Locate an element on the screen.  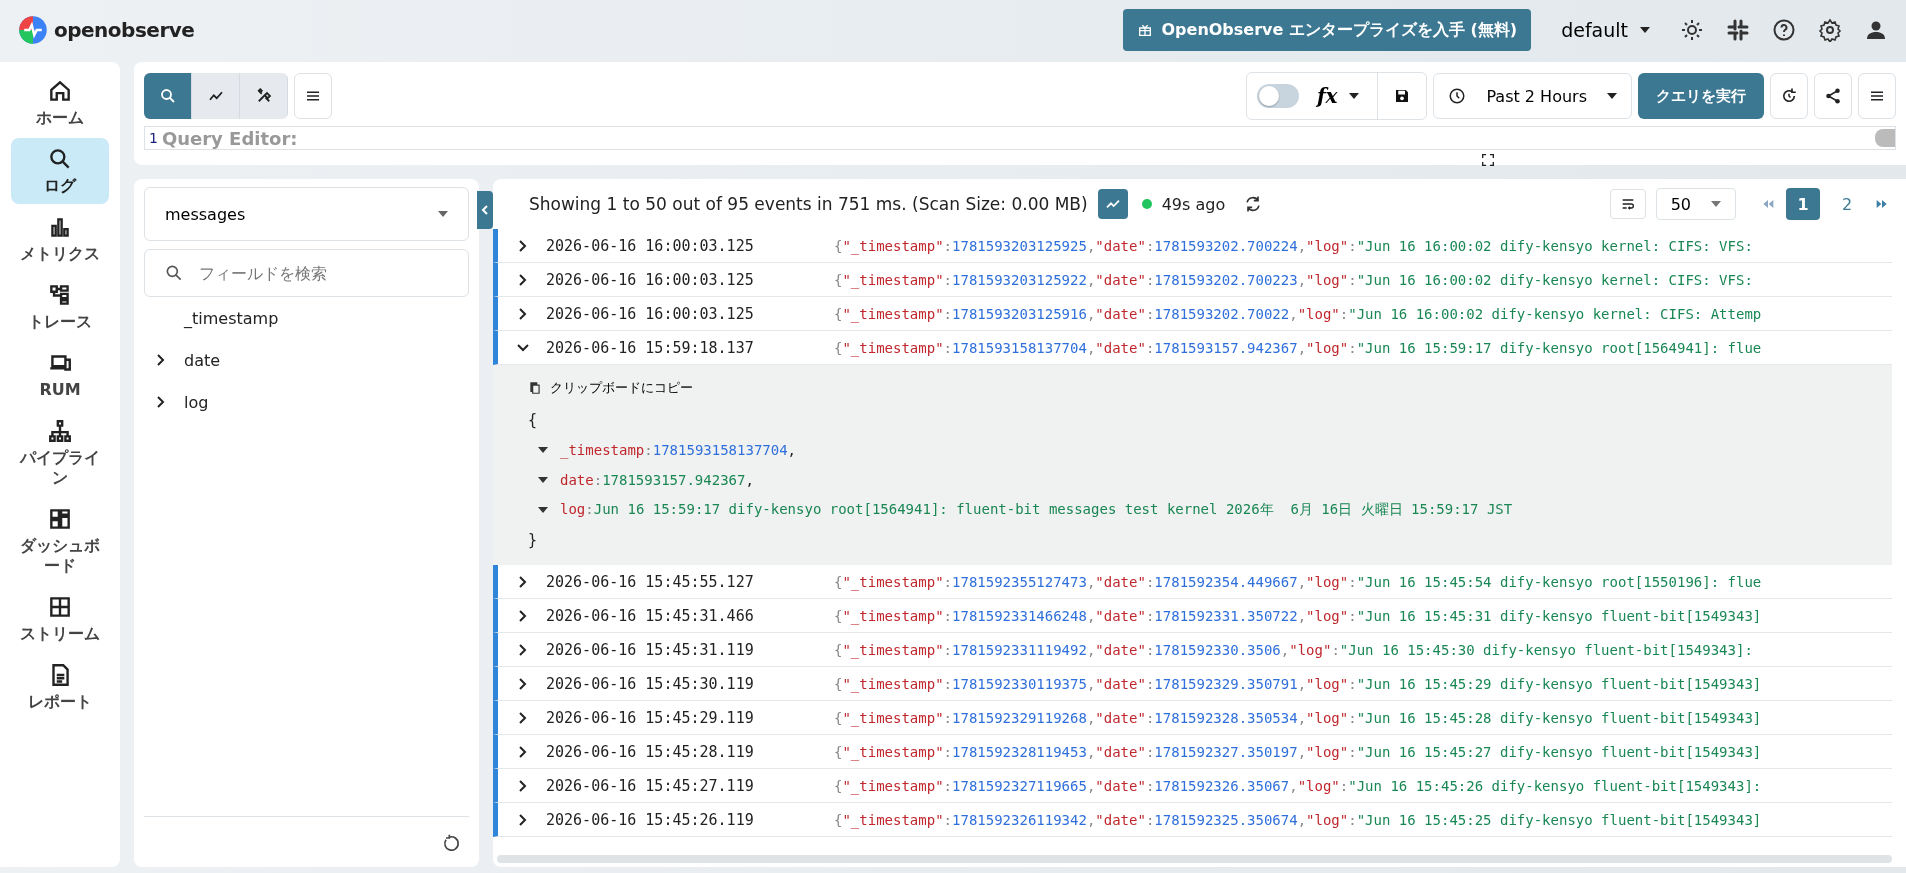
query-editor: 1 Query Editor: is located at coordinates (1020, 138).